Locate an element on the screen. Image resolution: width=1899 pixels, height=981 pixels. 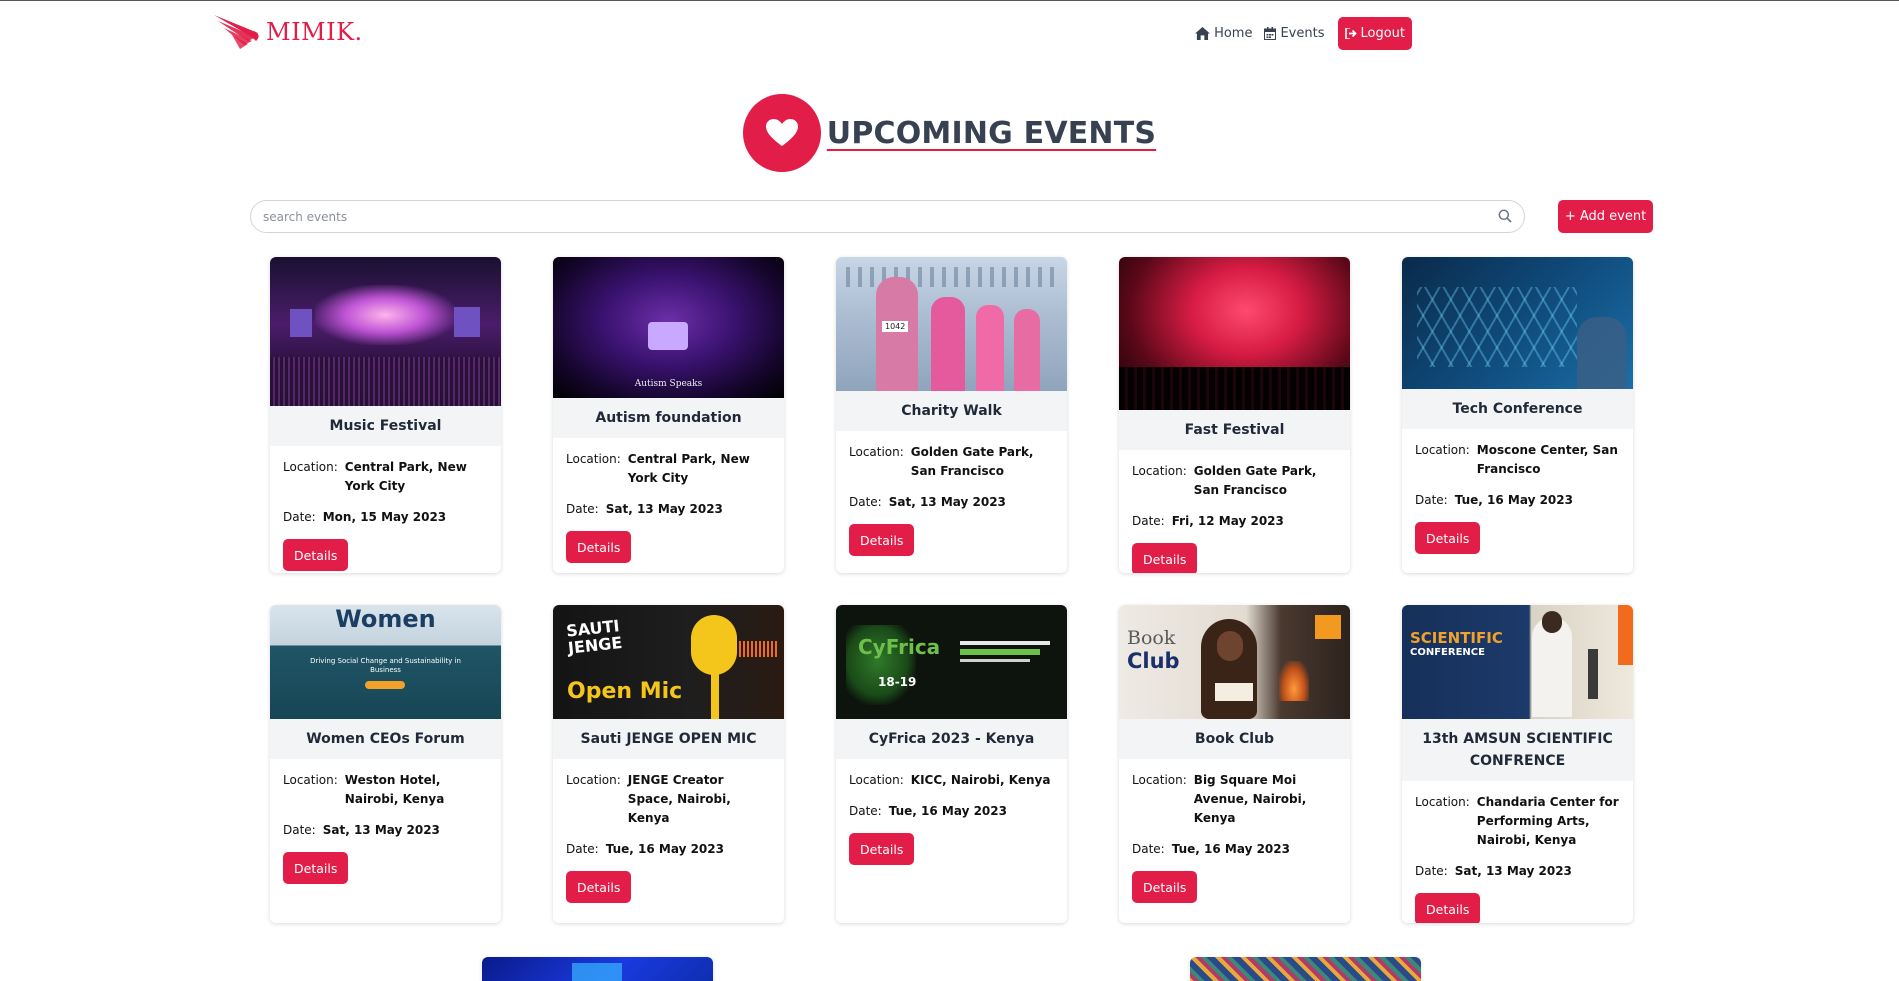
event-title: Fast Festival is located at coordinates (1234, 430).